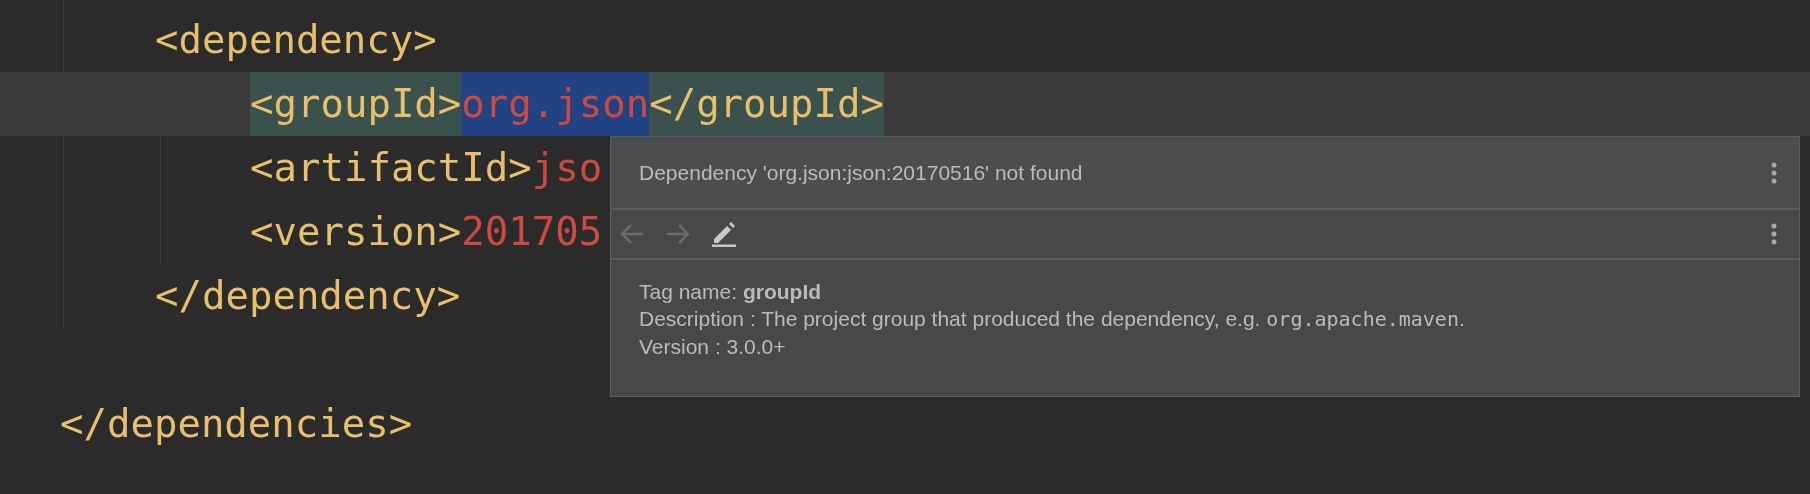  What do you see at coordinates (724, 234) in the screenshot?
I see `pencil-icon` at bounding box center [724, 234].